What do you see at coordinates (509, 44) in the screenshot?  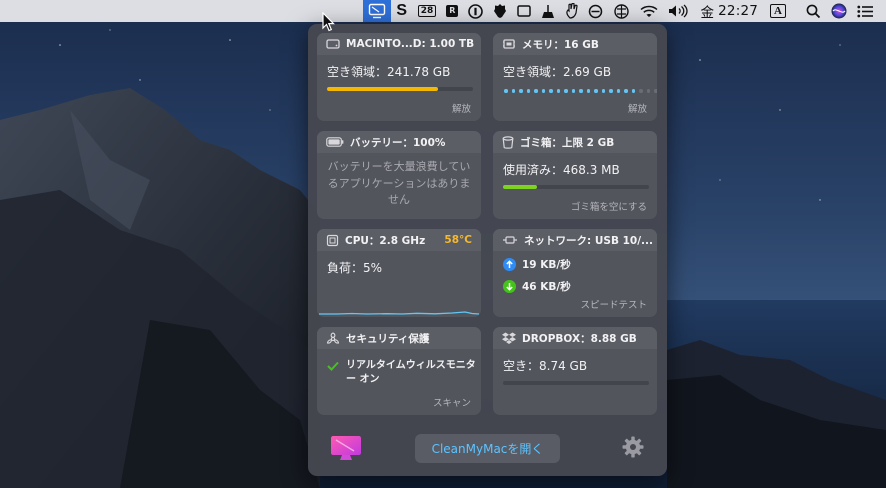 I see `memory-chip-icon` at bounding box center [509, 44].